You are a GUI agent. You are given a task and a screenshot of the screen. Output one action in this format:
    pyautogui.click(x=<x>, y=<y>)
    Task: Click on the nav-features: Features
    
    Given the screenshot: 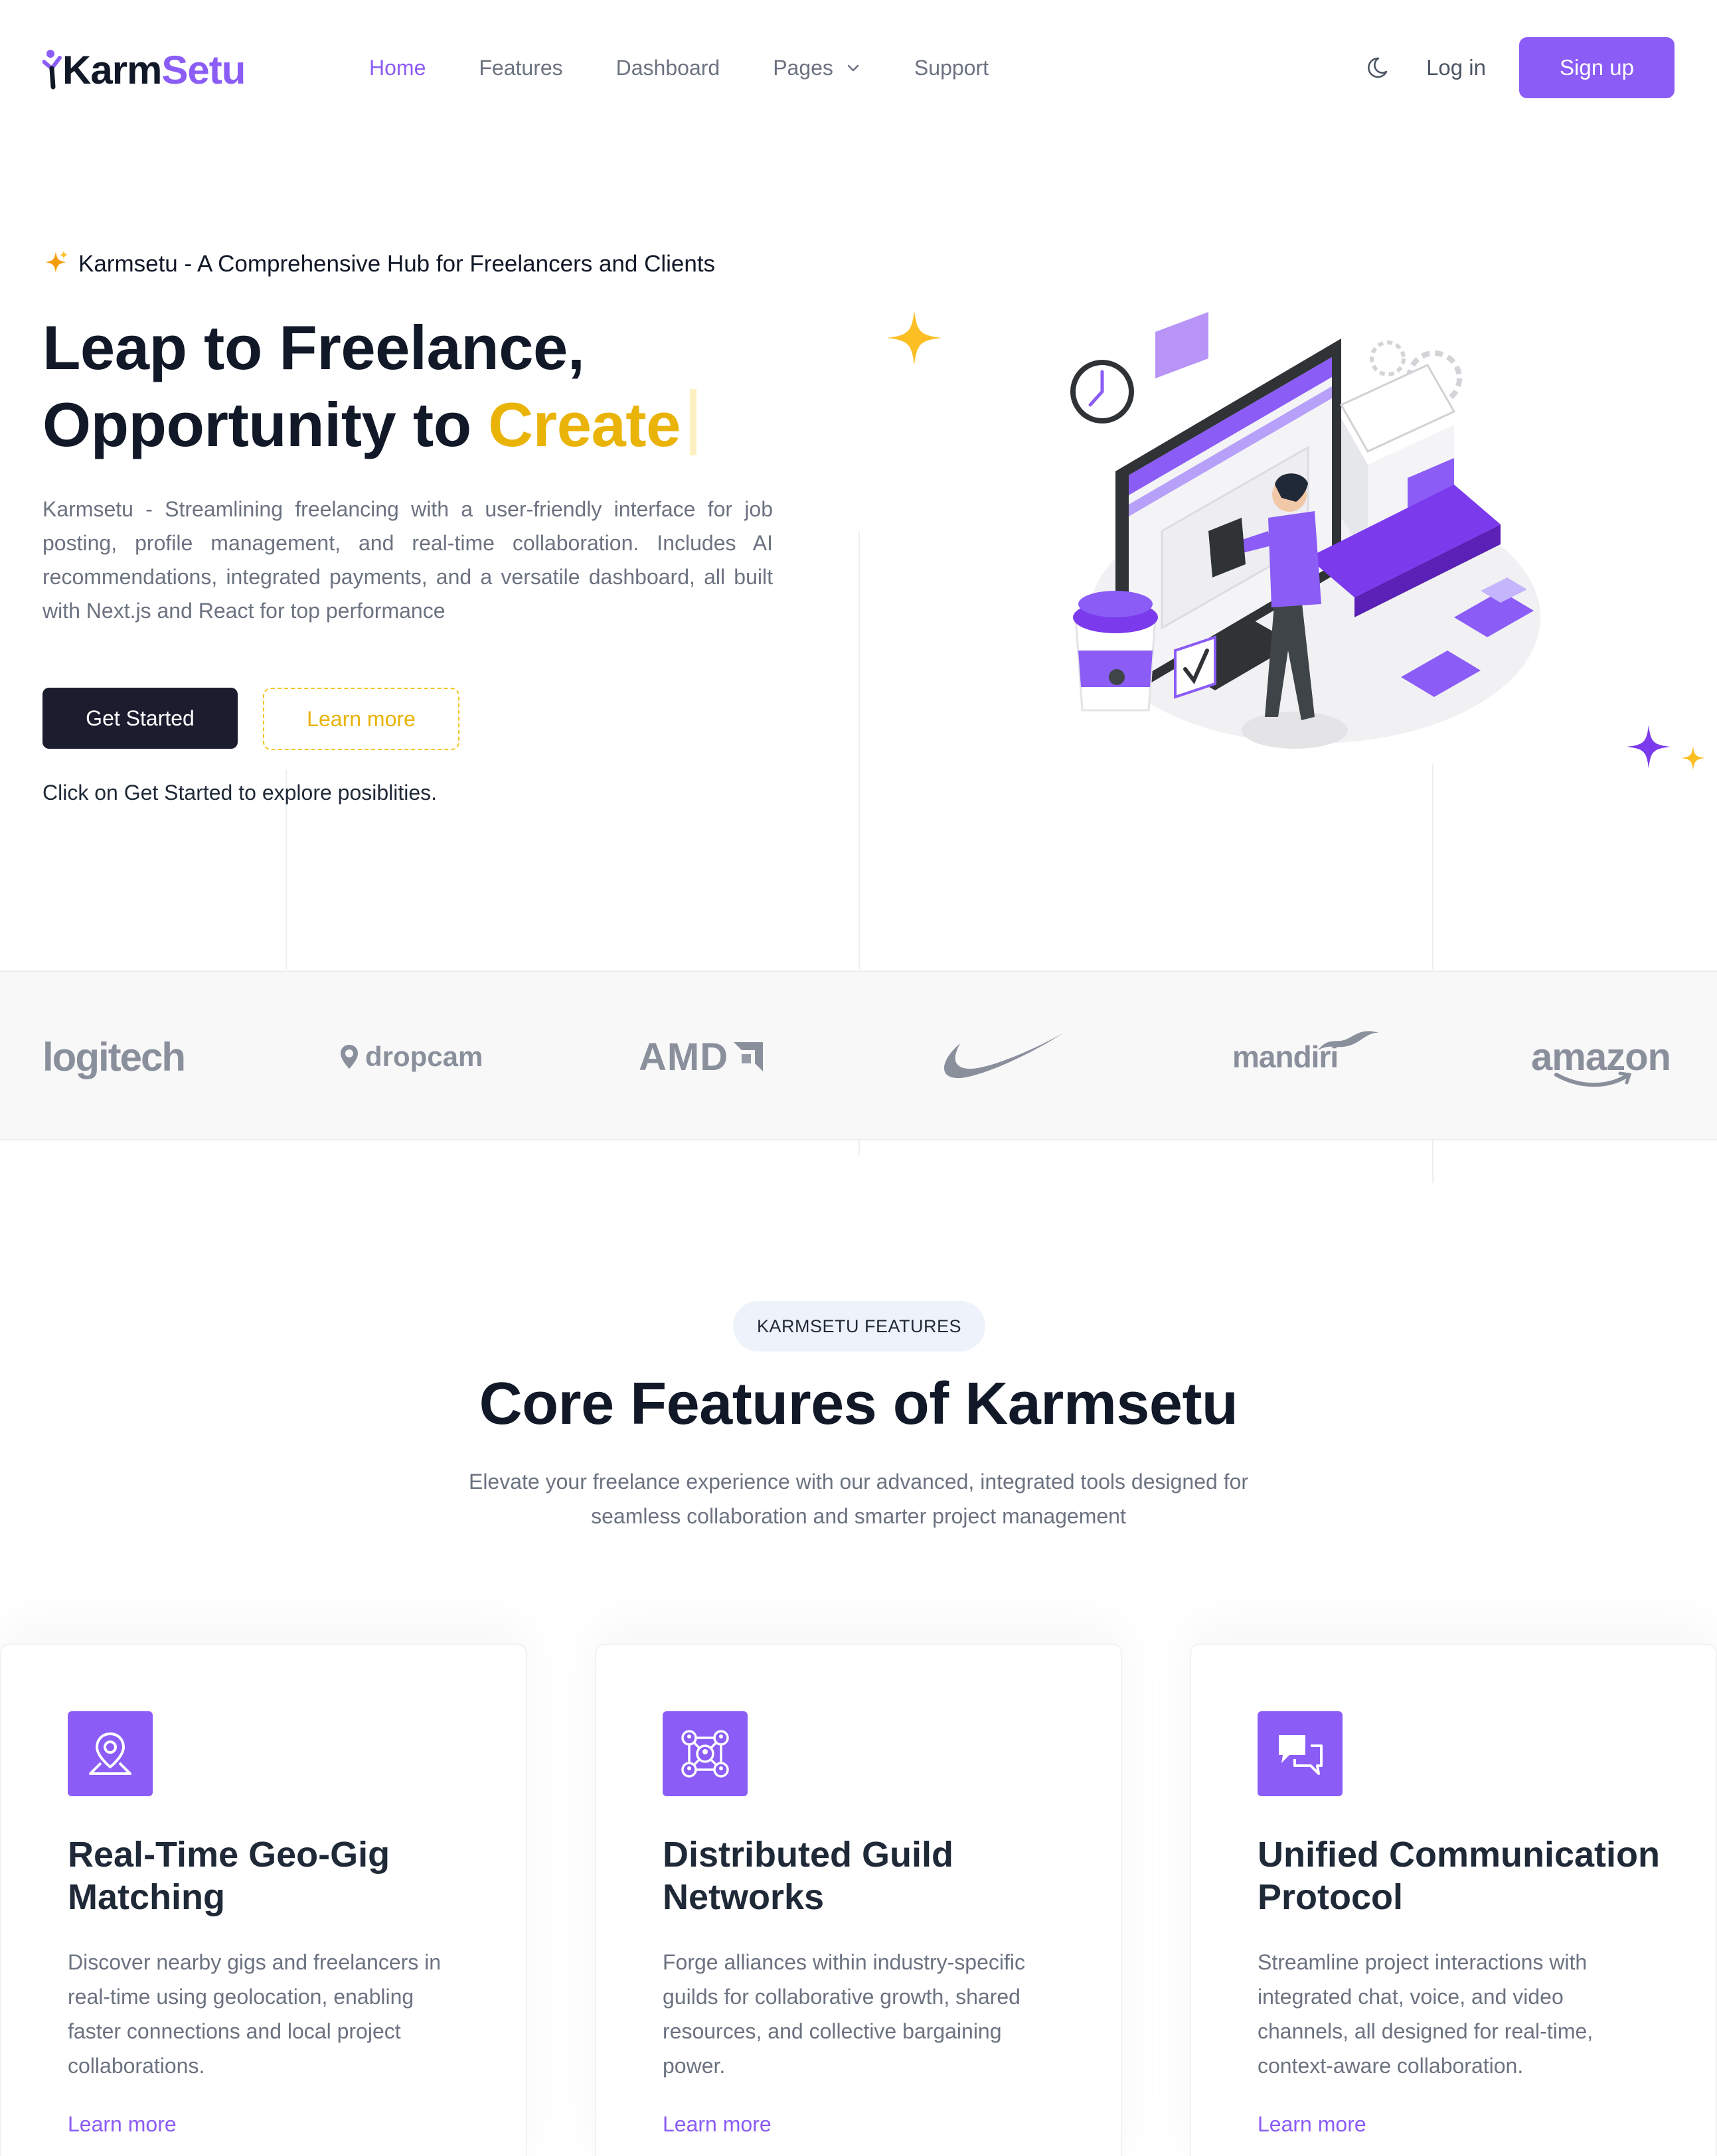 What is the action you would take?
    pyautogui.click(x=520, y=68)
    